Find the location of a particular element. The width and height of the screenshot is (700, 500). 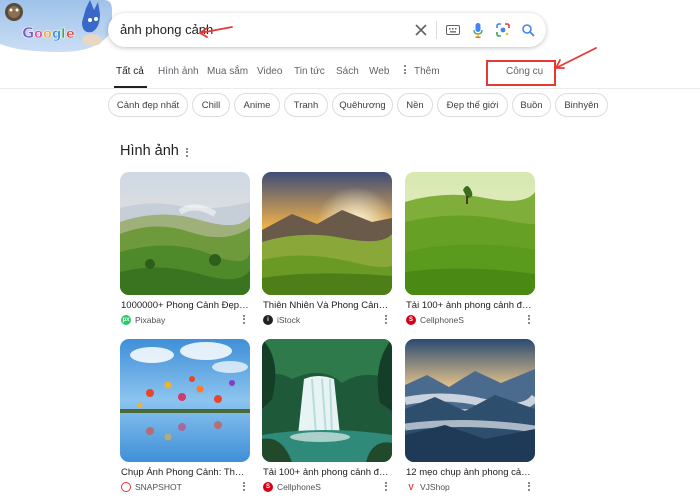

tab-all: Tất cả is located at coordinates (130, 71).